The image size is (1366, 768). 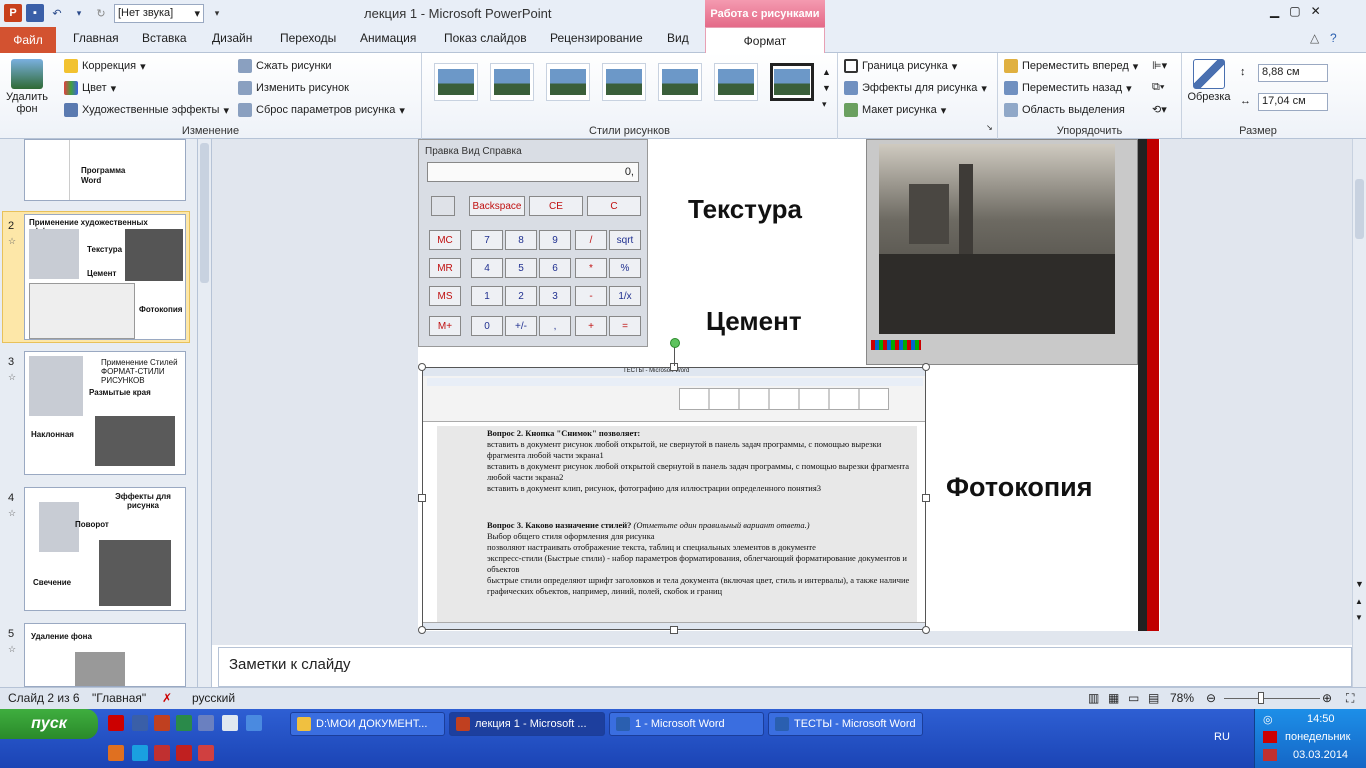 I want to click on color-button: Цвет ▾, so click(x=90, y=88).